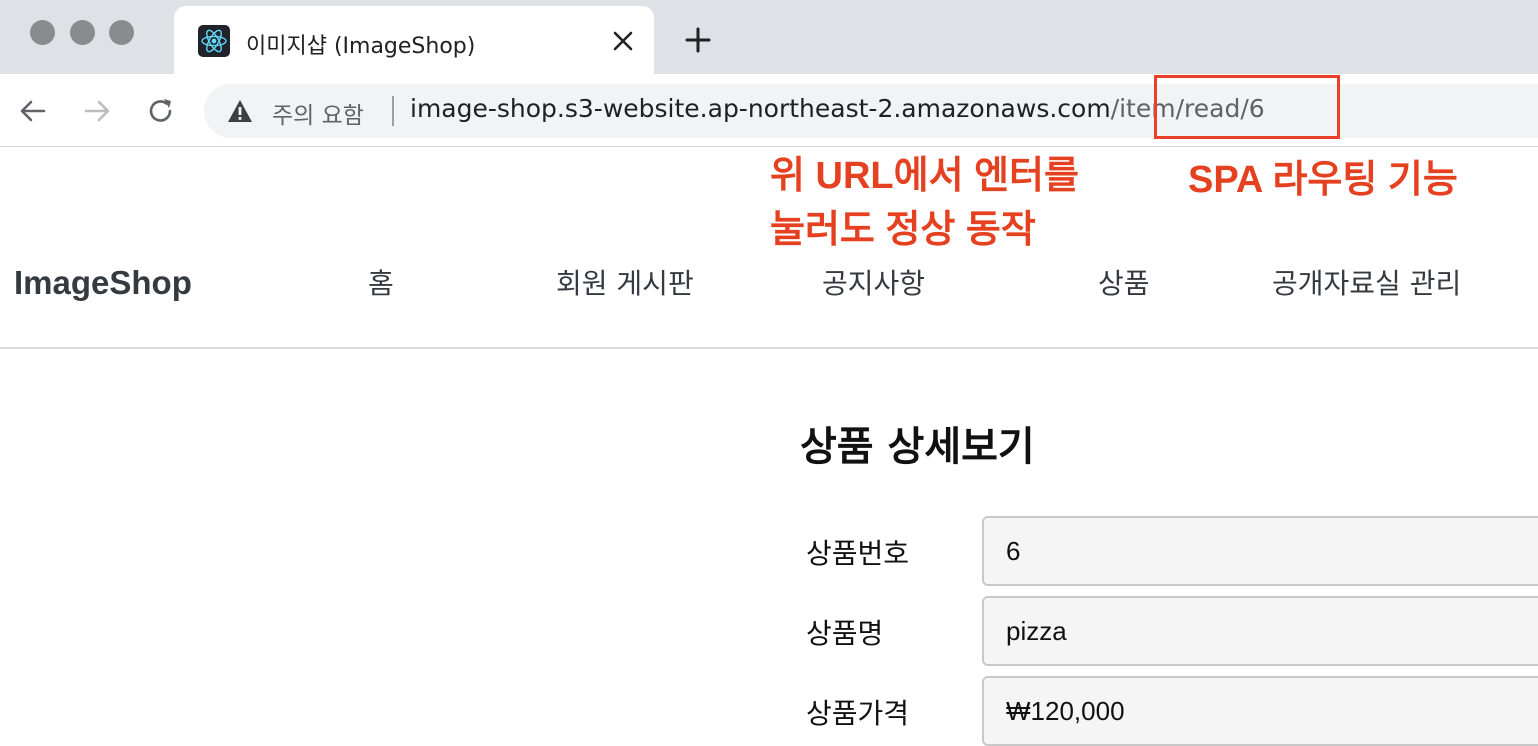 The image size is (1538, 746). I want to click on item-id-label: 상품번호, so click(858, 553).